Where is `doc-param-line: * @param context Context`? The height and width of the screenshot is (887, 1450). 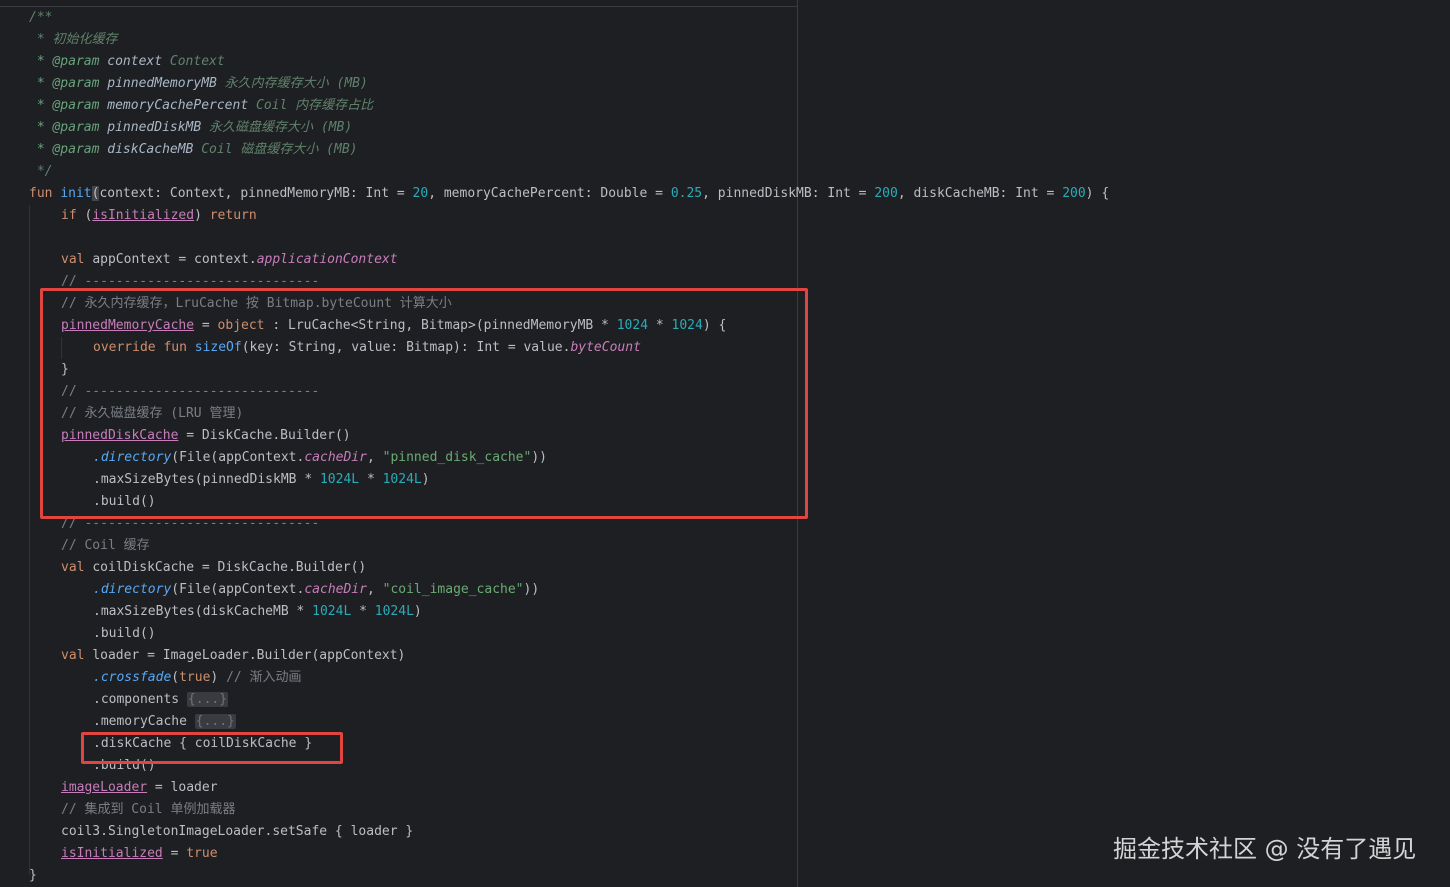 doc-param-line: * @param context Context is located at coordinates (569, 62).